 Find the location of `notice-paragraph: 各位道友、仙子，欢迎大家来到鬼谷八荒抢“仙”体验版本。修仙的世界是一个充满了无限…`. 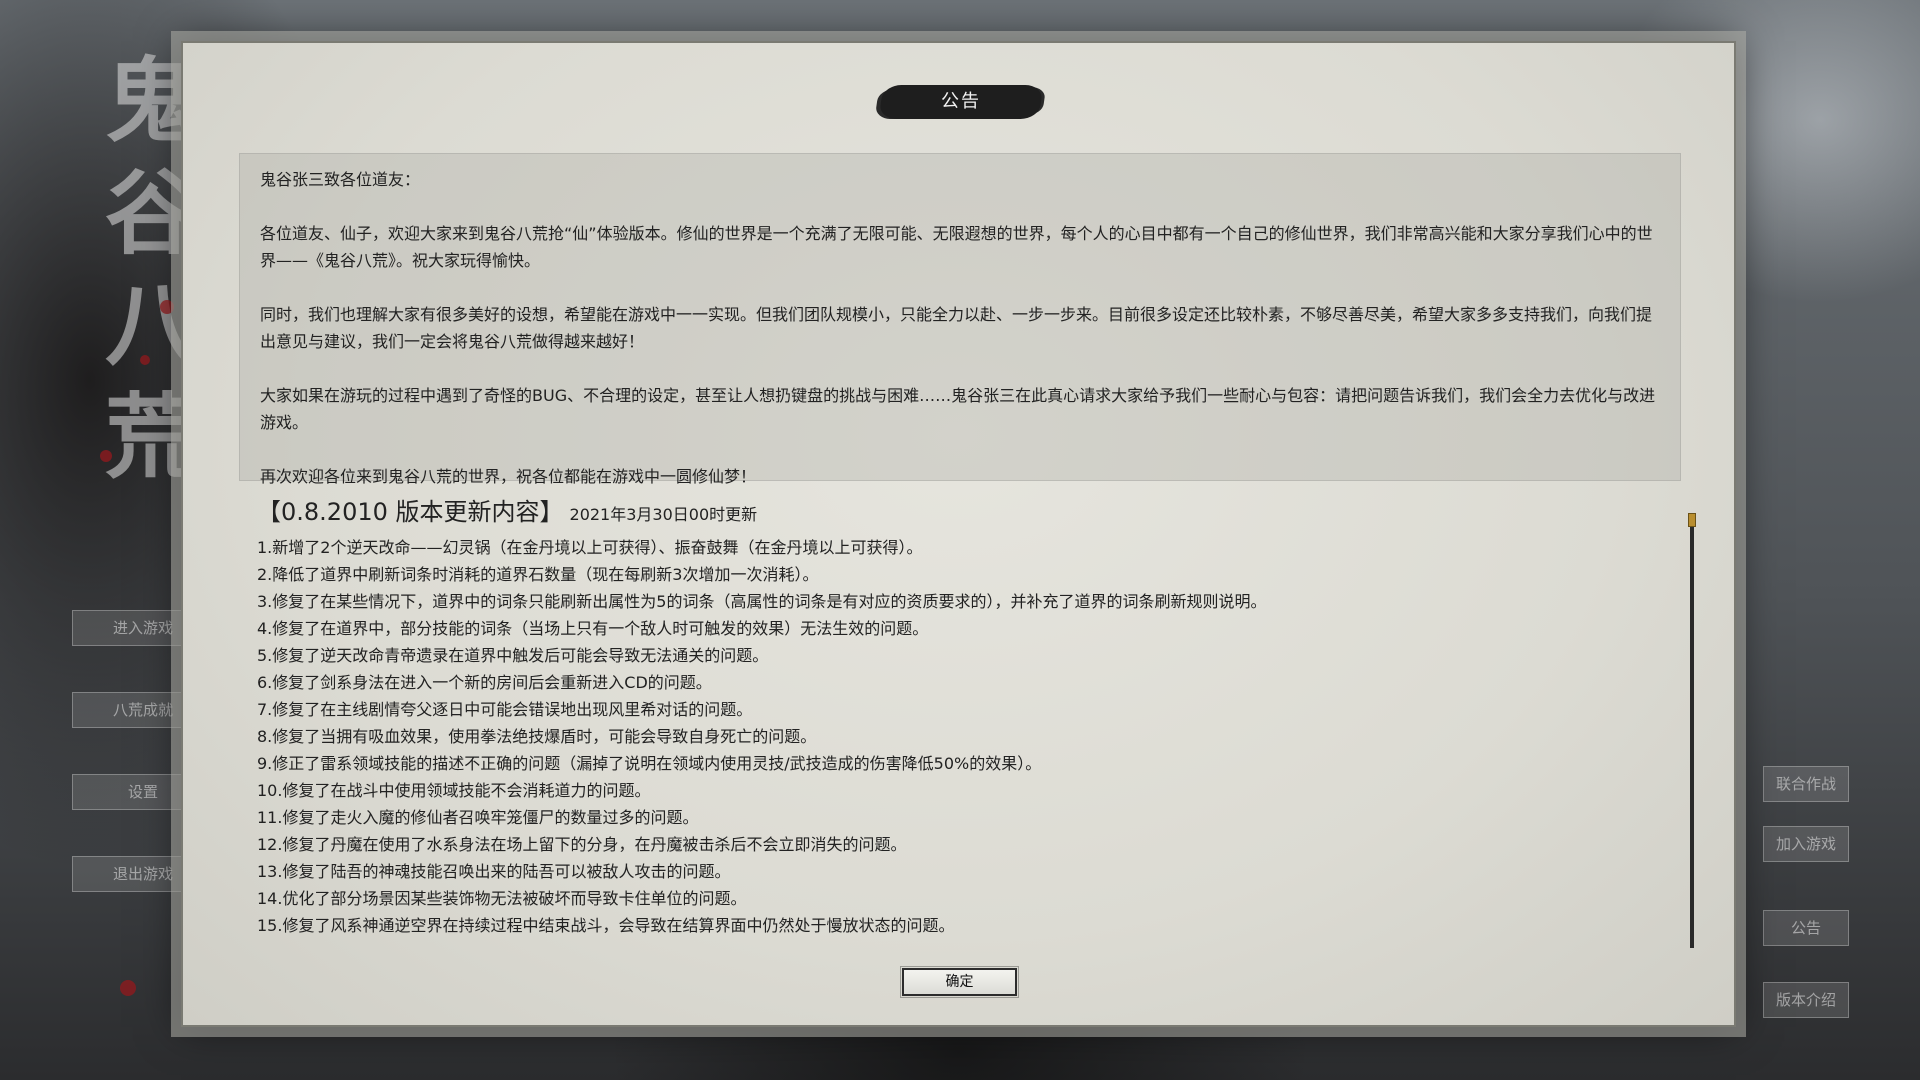

notice-paragraph: 各位道友、仙子，欢迎大家来到鬼谷八荒抢“仙”体验版本。修仙的世界是一个充满了无限… is located at coordinates (956, 247).